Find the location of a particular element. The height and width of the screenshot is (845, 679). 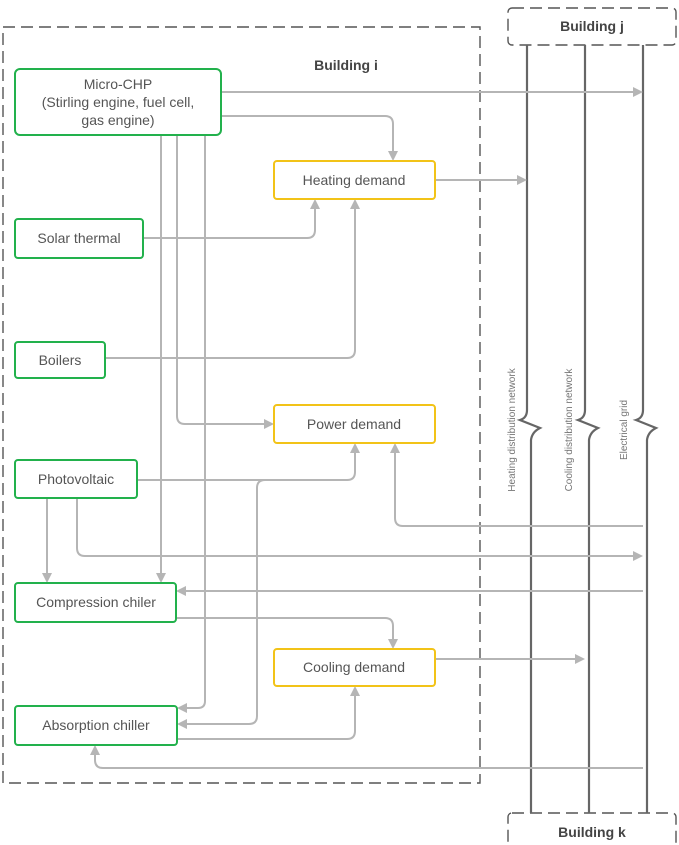

cooling-network-line is located at coordinates (587, 429).